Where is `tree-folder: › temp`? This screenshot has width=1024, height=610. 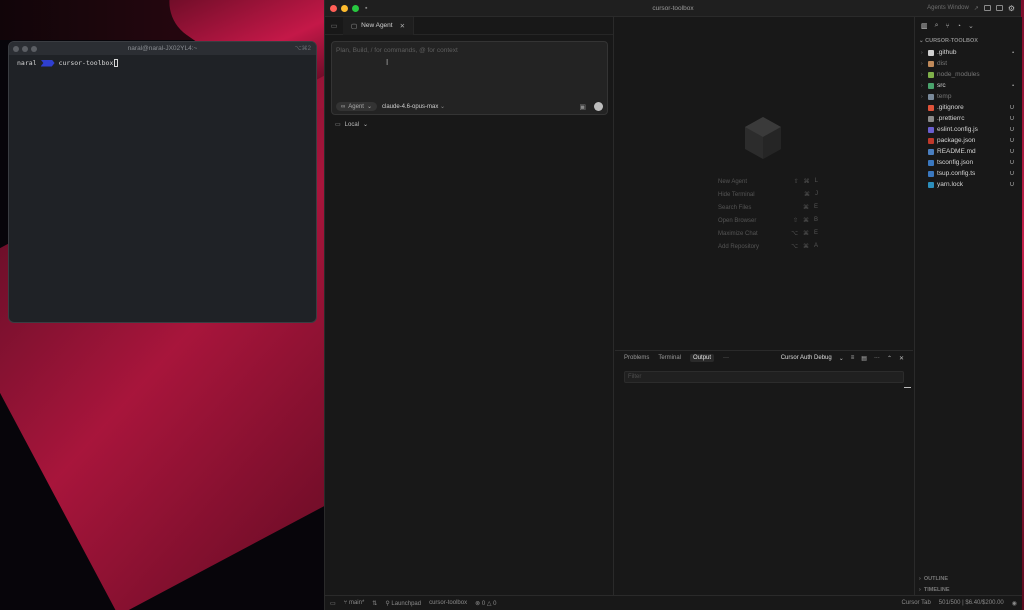 tree-folder: › temp is located at coordinates (968, 96).